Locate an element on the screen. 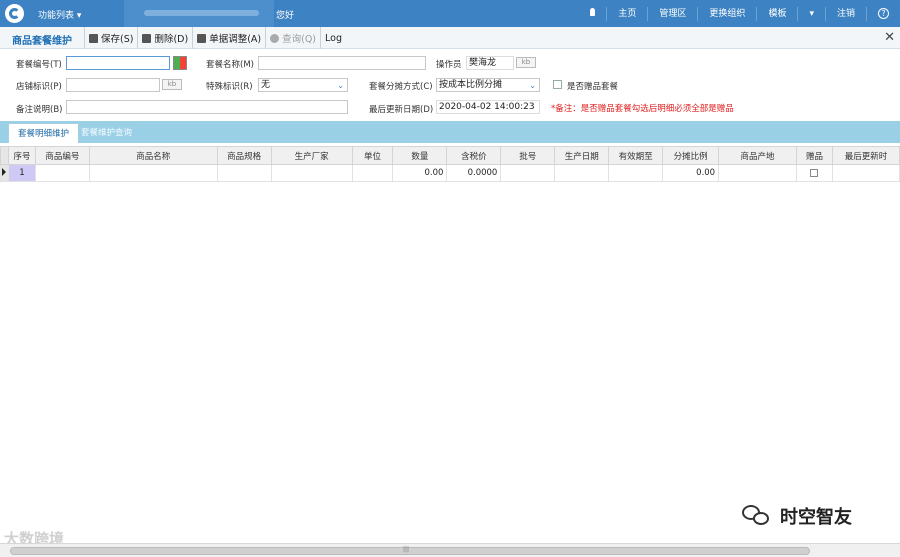 The width and height of the screenshot is (900, 557). cell-gift is located at coordinates (814, 173).